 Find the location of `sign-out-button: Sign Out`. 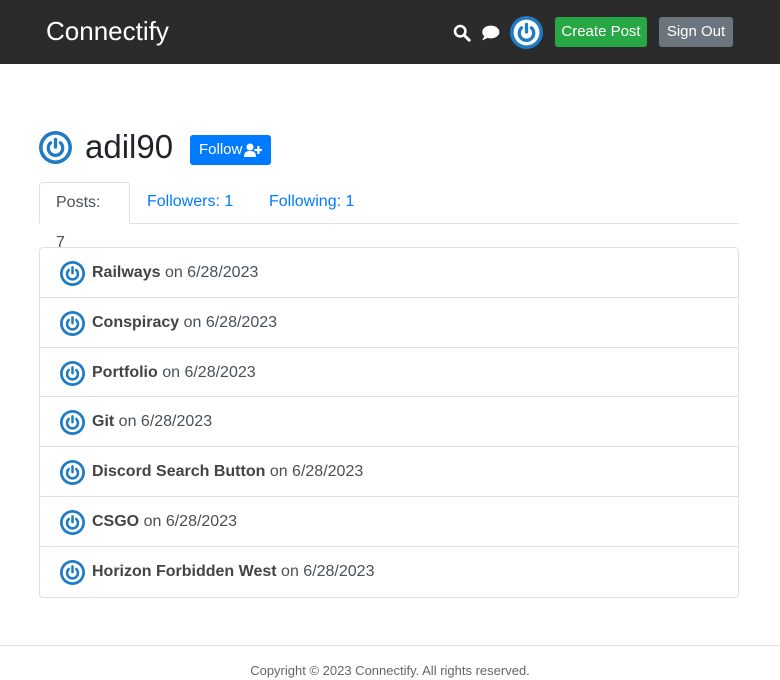

sign-out-button: Sign Out is located at coordinates (696, 32).